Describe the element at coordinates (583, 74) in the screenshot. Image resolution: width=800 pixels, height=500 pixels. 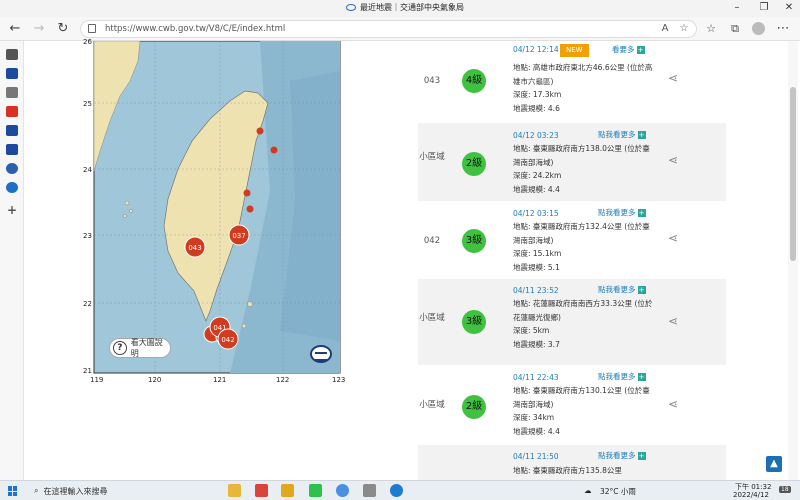
I see `quake-location: 地點: 高雄市政府東北方46.6公里 (位於高雄市六龜區)` at that location.